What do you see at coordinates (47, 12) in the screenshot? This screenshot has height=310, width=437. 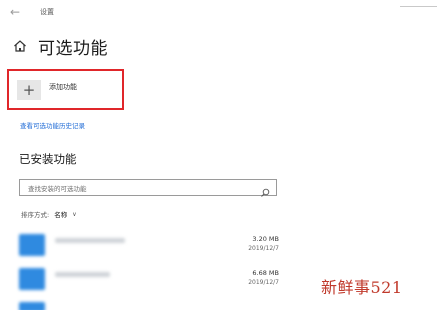 I see `window-title: 设置` at bounding box center [47, 12].